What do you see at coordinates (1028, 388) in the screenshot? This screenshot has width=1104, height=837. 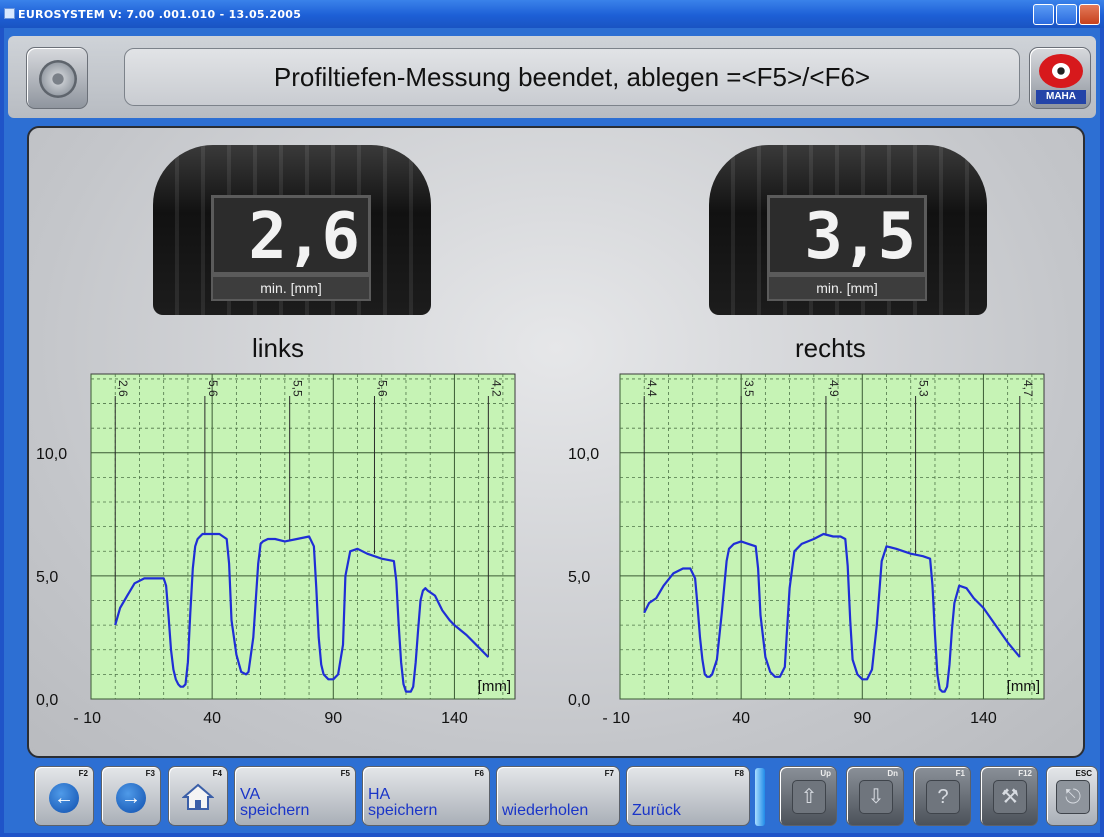 I see `depth-marker-label: 4,7` at bounding box center [1028, 388].